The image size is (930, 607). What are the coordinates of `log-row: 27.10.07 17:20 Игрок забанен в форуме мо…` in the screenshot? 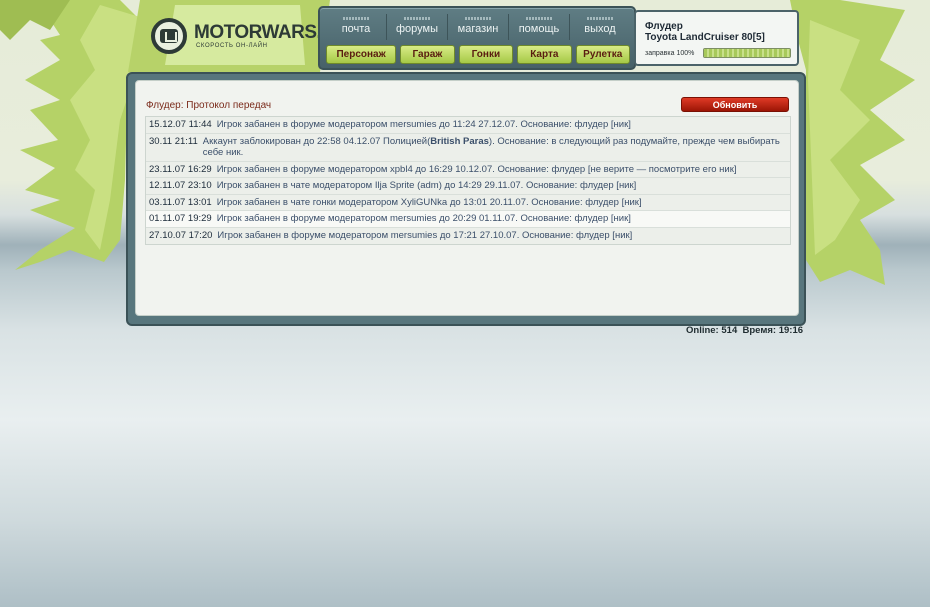 It's located at (468, 235).